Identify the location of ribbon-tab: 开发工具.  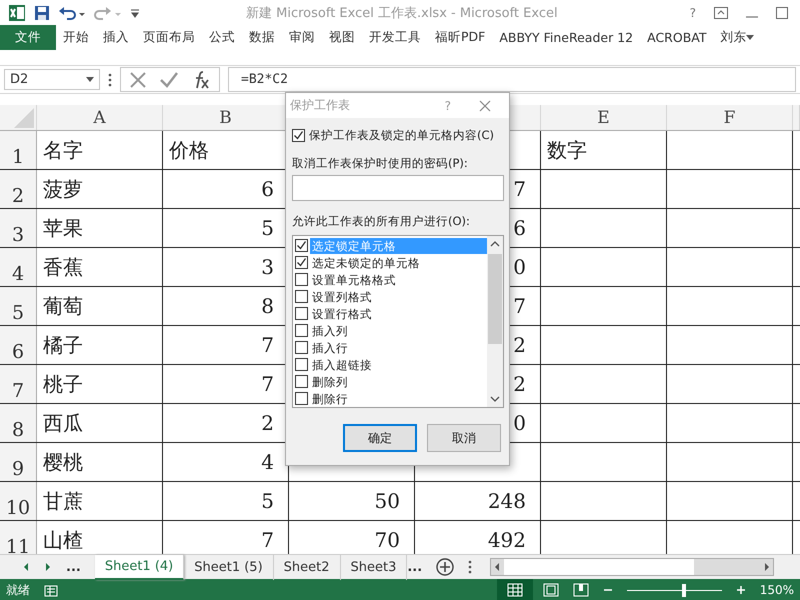
(395, 37).